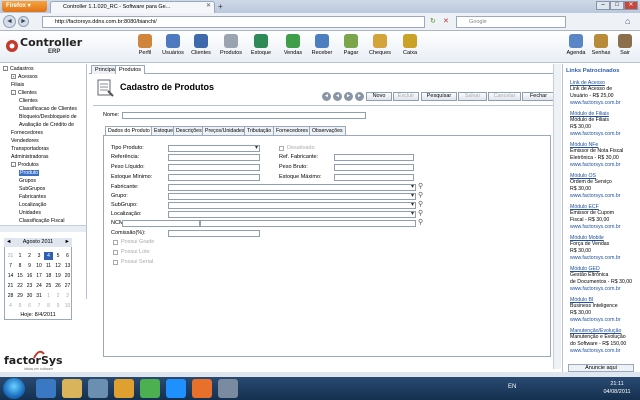 The image size is (640, 400). What do you see at coordinates (46, 388) in the screenshot?
I see `ie-taskbar-icon` at bounding box center [46, 388].